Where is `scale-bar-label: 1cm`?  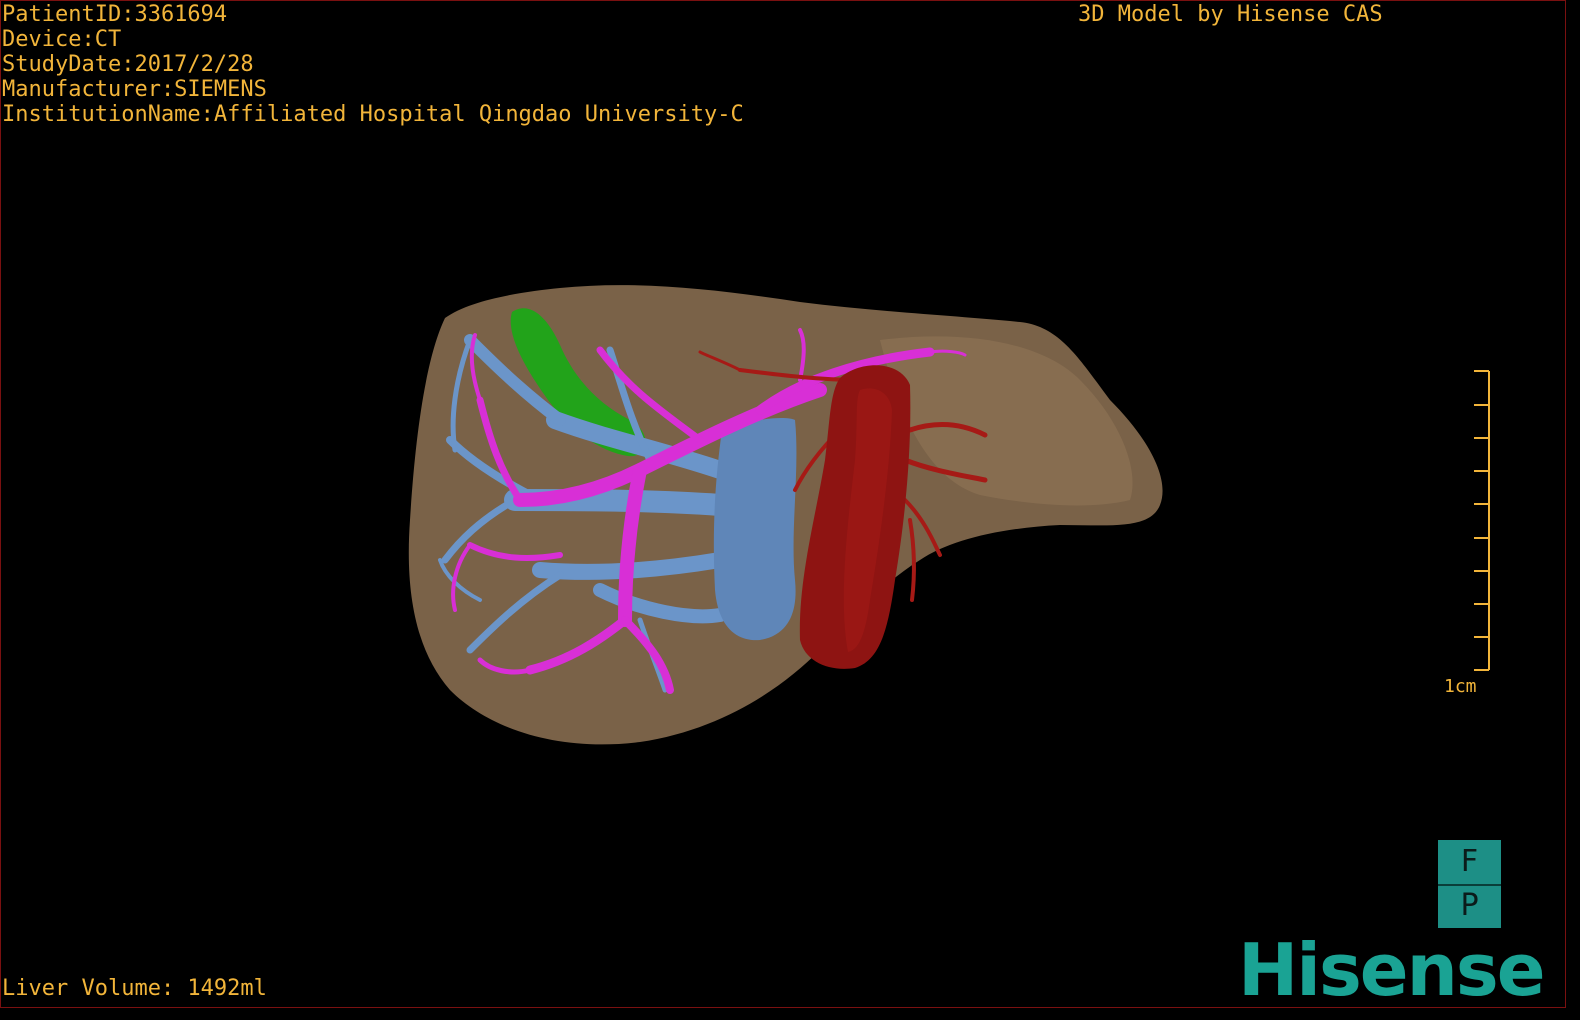
scale-bar-label: 1cm is located at coordinates (1460, 686).